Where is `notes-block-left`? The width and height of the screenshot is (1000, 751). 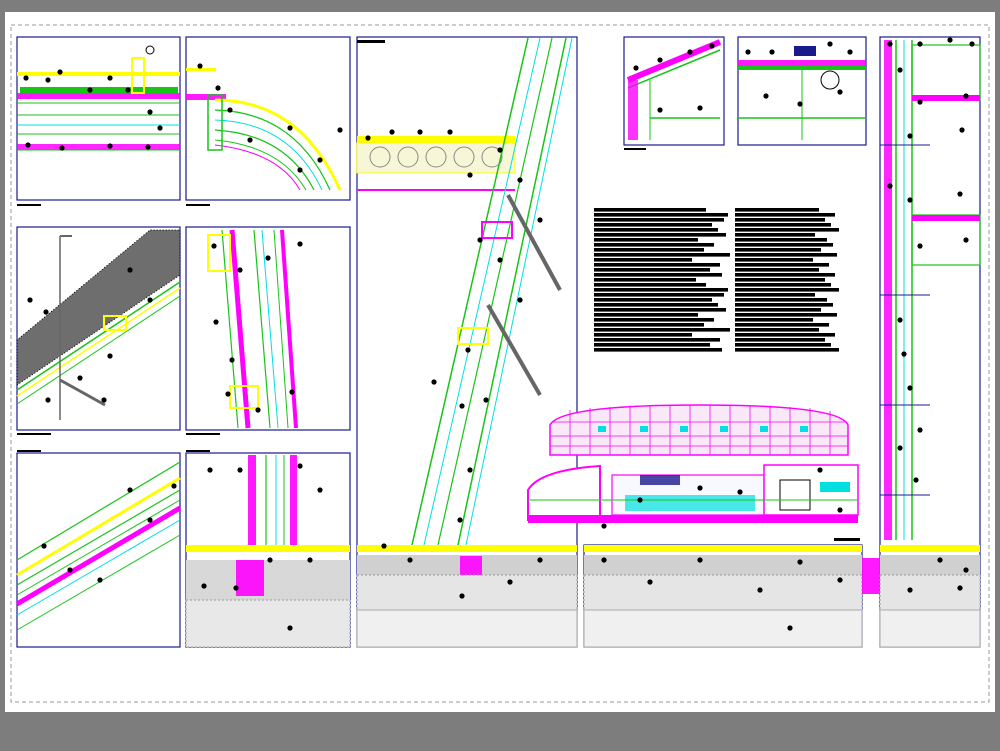 notes-block-left is located at coordinates (662, 280).